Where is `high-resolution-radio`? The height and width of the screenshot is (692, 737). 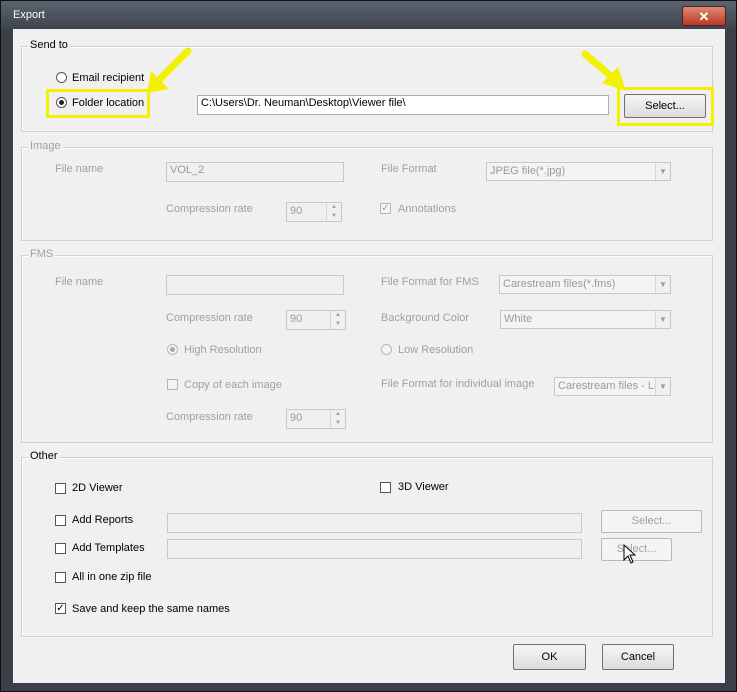
high-resolution-radio is located at coordinates (172, 349).